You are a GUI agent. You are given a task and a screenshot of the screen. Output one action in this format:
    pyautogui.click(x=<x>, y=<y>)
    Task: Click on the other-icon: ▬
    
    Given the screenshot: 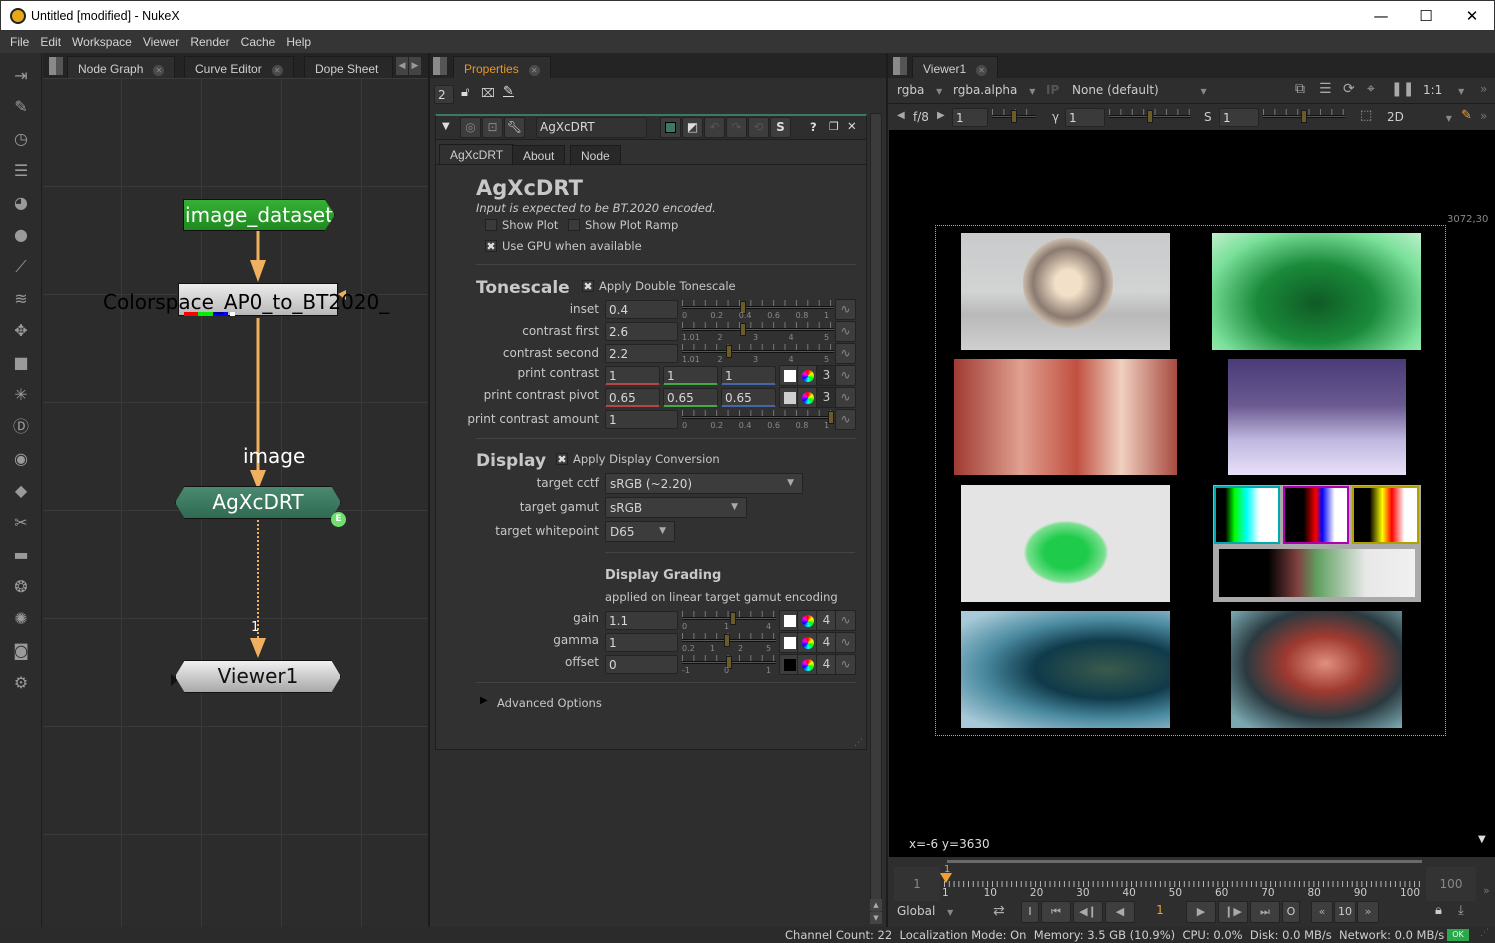 What is the action you would take?
    pyautogui.click(x=21, y=555)
    